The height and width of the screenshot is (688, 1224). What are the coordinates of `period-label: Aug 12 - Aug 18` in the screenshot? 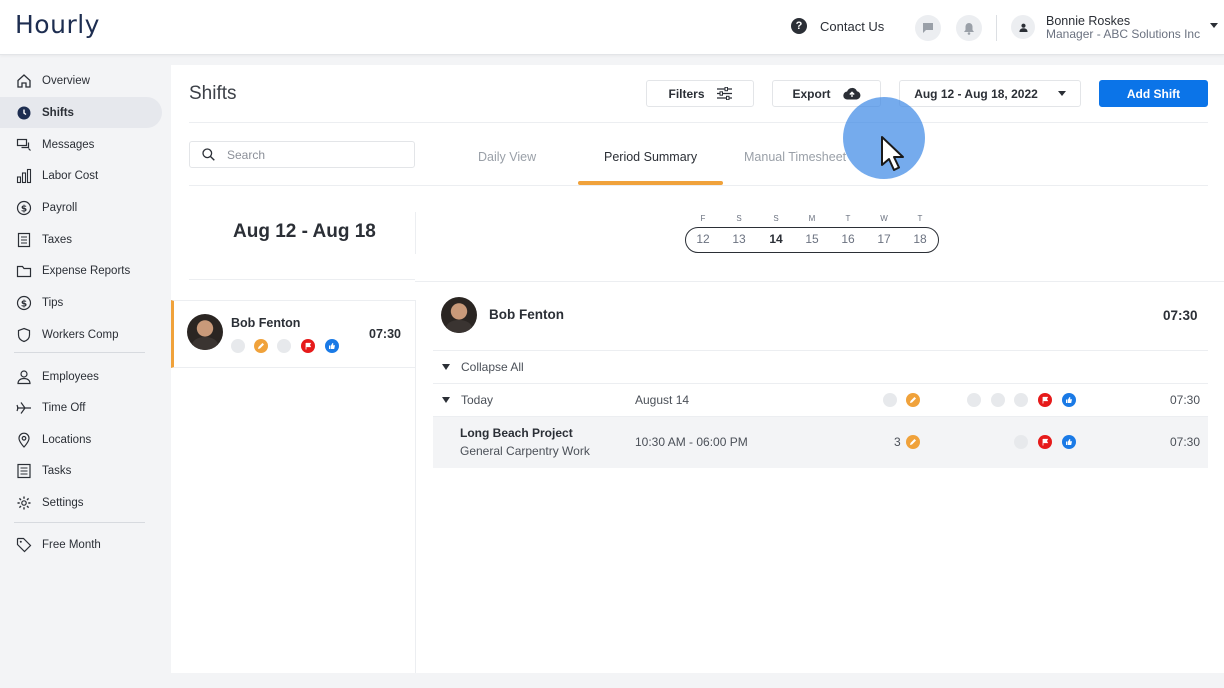 It's located at (304, 231).